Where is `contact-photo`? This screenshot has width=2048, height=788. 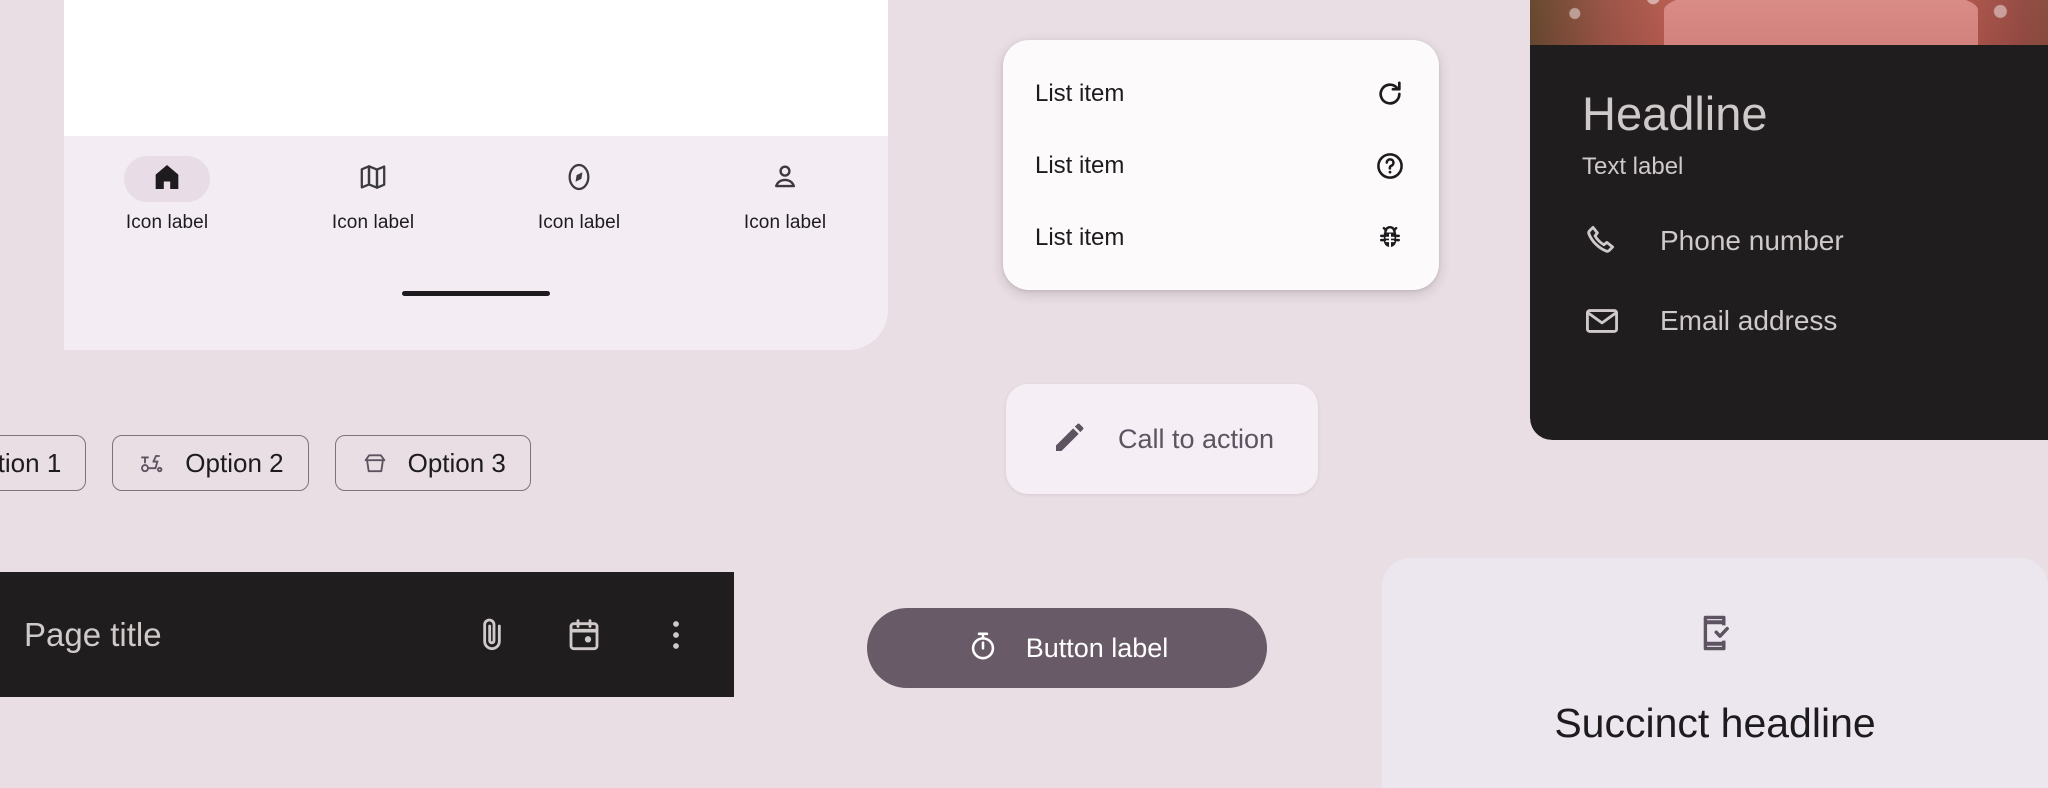 contact-photo is located at coordinates (1789, 23).